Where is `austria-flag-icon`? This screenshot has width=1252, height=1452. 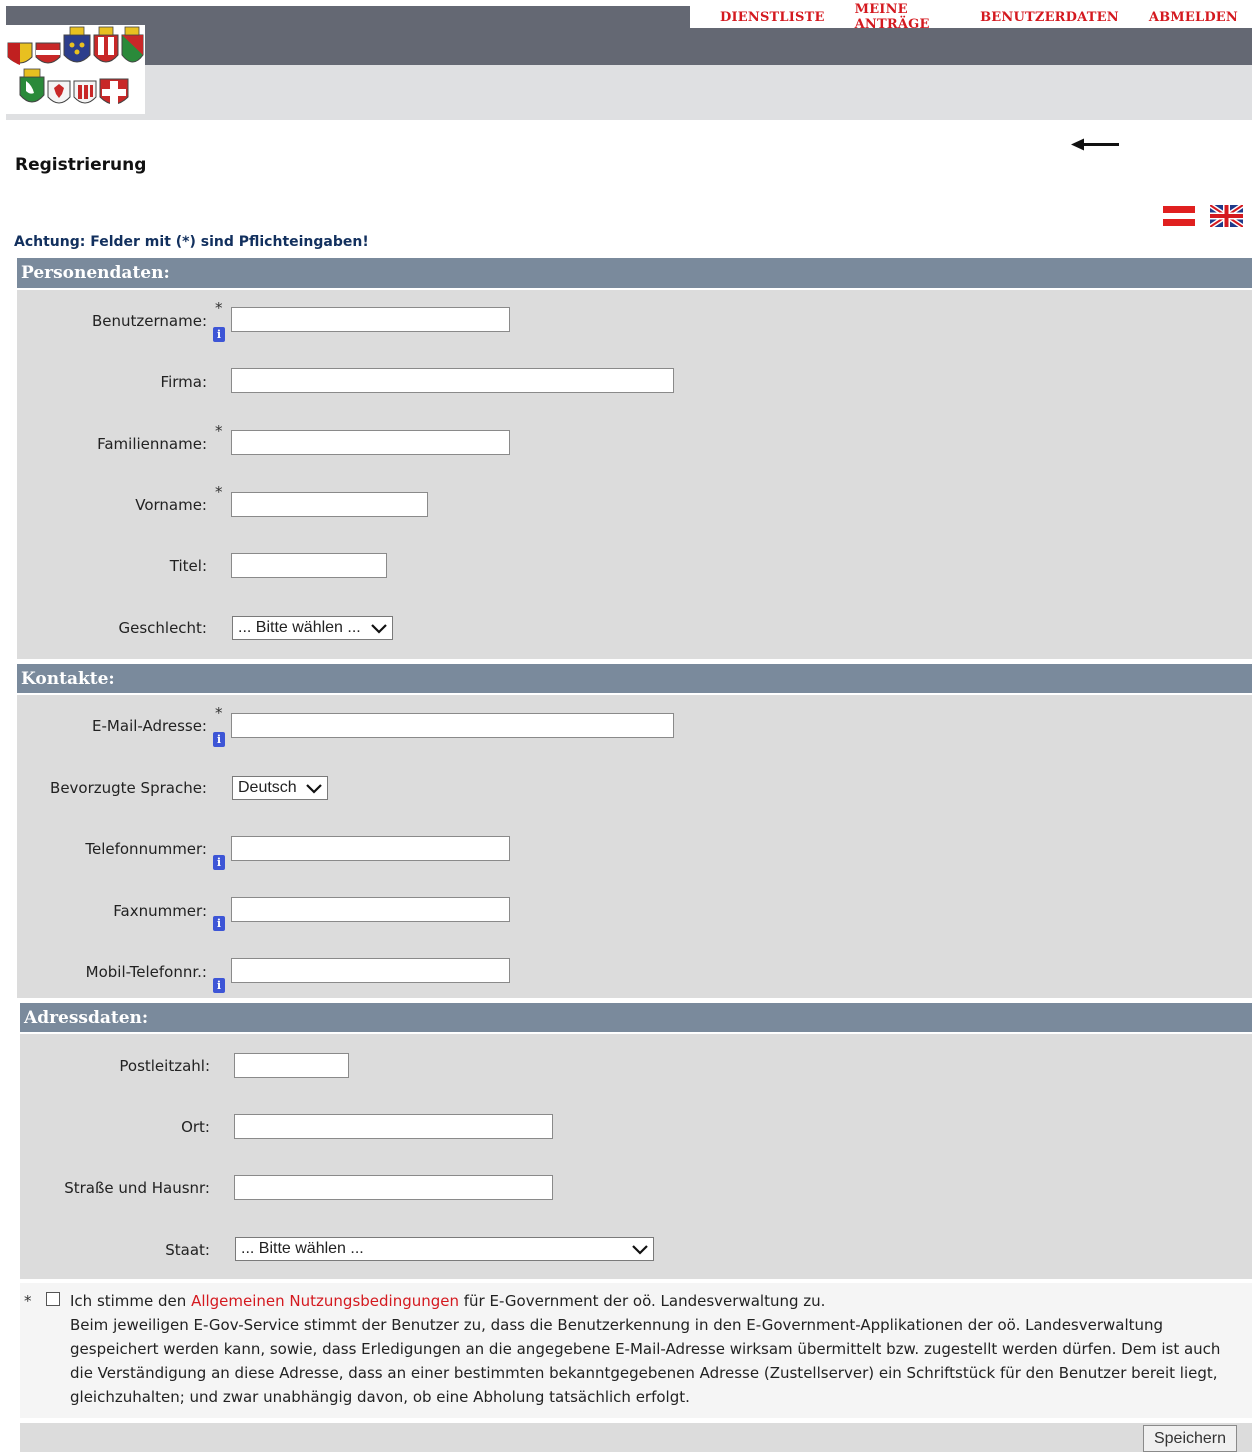
austria-flag-icon is located at coordinates (1179, 216).